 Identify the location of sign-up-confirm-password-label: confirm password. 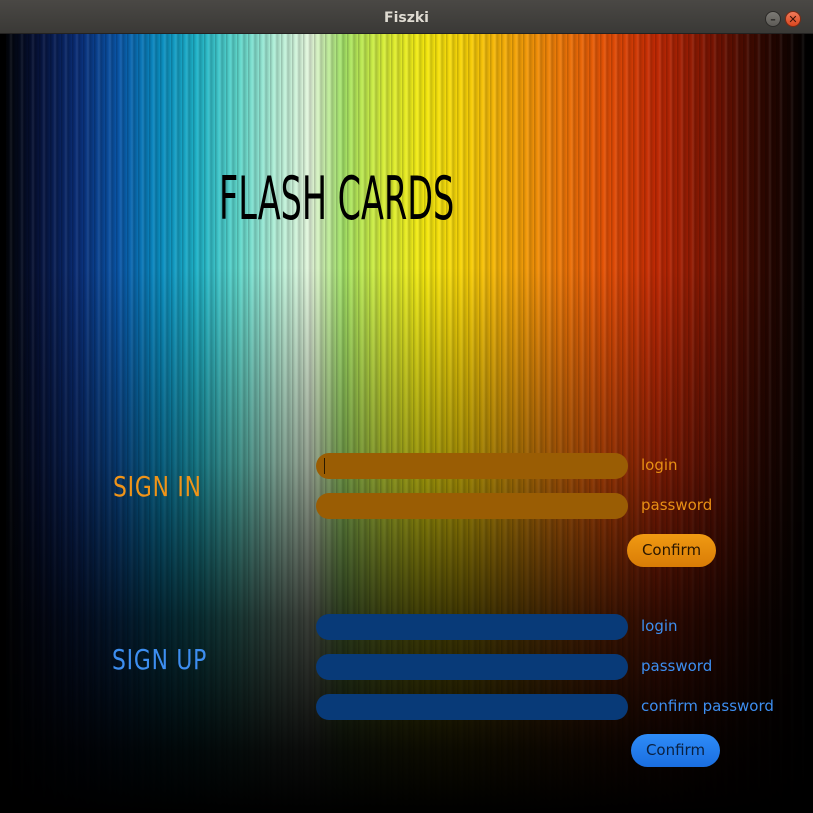
(707, 706).